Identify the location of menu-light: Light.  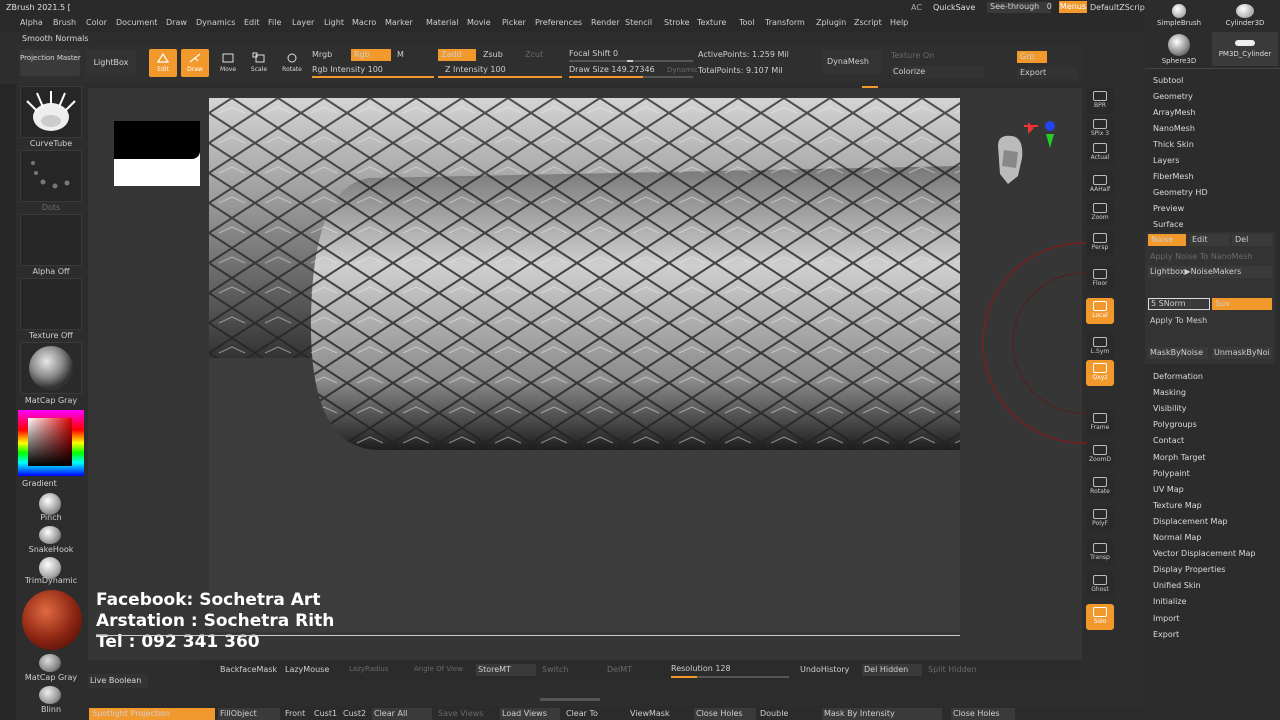
(334, 22).